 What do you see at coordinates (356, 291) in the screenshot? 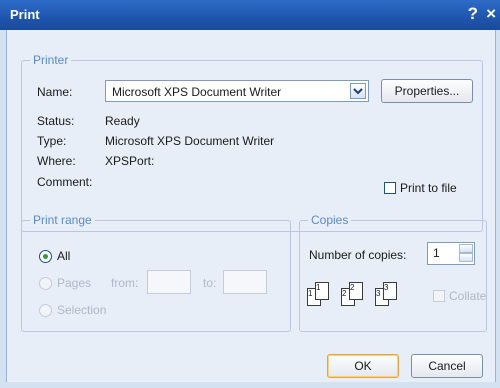
I see `page-icon: 2` at bounding box center [356, 291].